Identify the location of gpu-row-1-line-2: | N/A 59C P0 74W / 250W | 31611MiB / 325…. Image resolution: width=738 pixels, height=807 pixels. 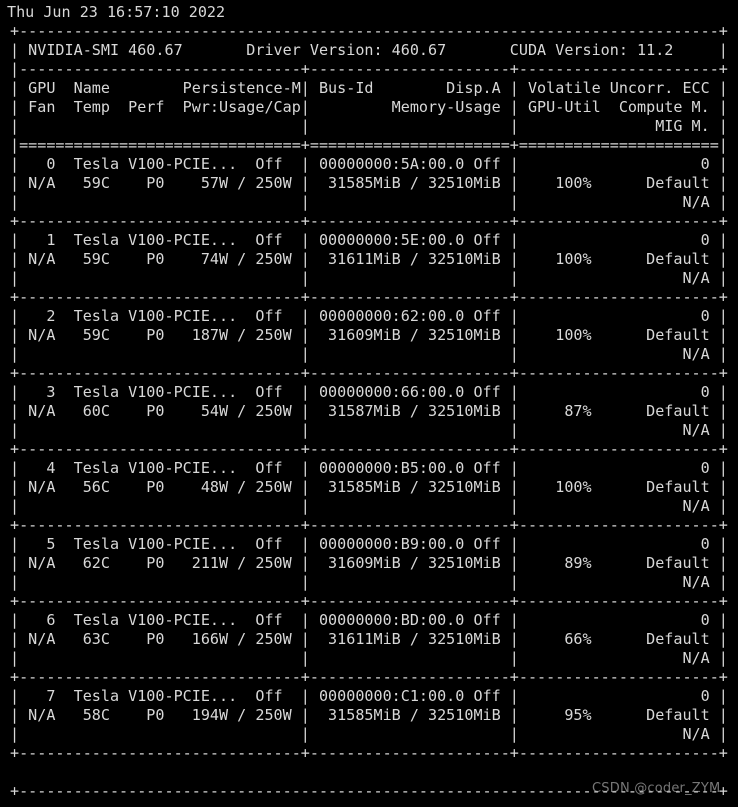
(369, 259).